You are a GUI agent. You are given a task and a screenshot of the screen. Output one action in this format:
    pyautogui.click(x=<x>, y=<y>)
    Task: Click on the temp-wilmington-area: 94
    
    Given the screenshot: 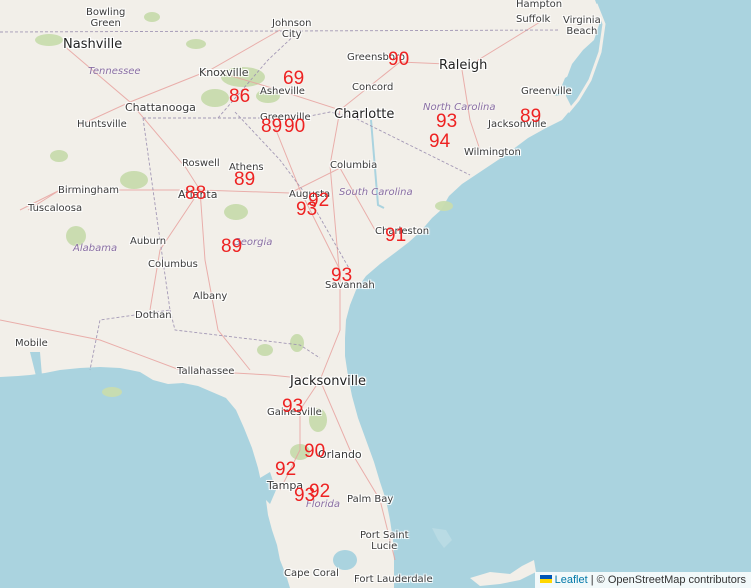 What is the action you would take?
    pyautogui.click(x=439, y=141)
    